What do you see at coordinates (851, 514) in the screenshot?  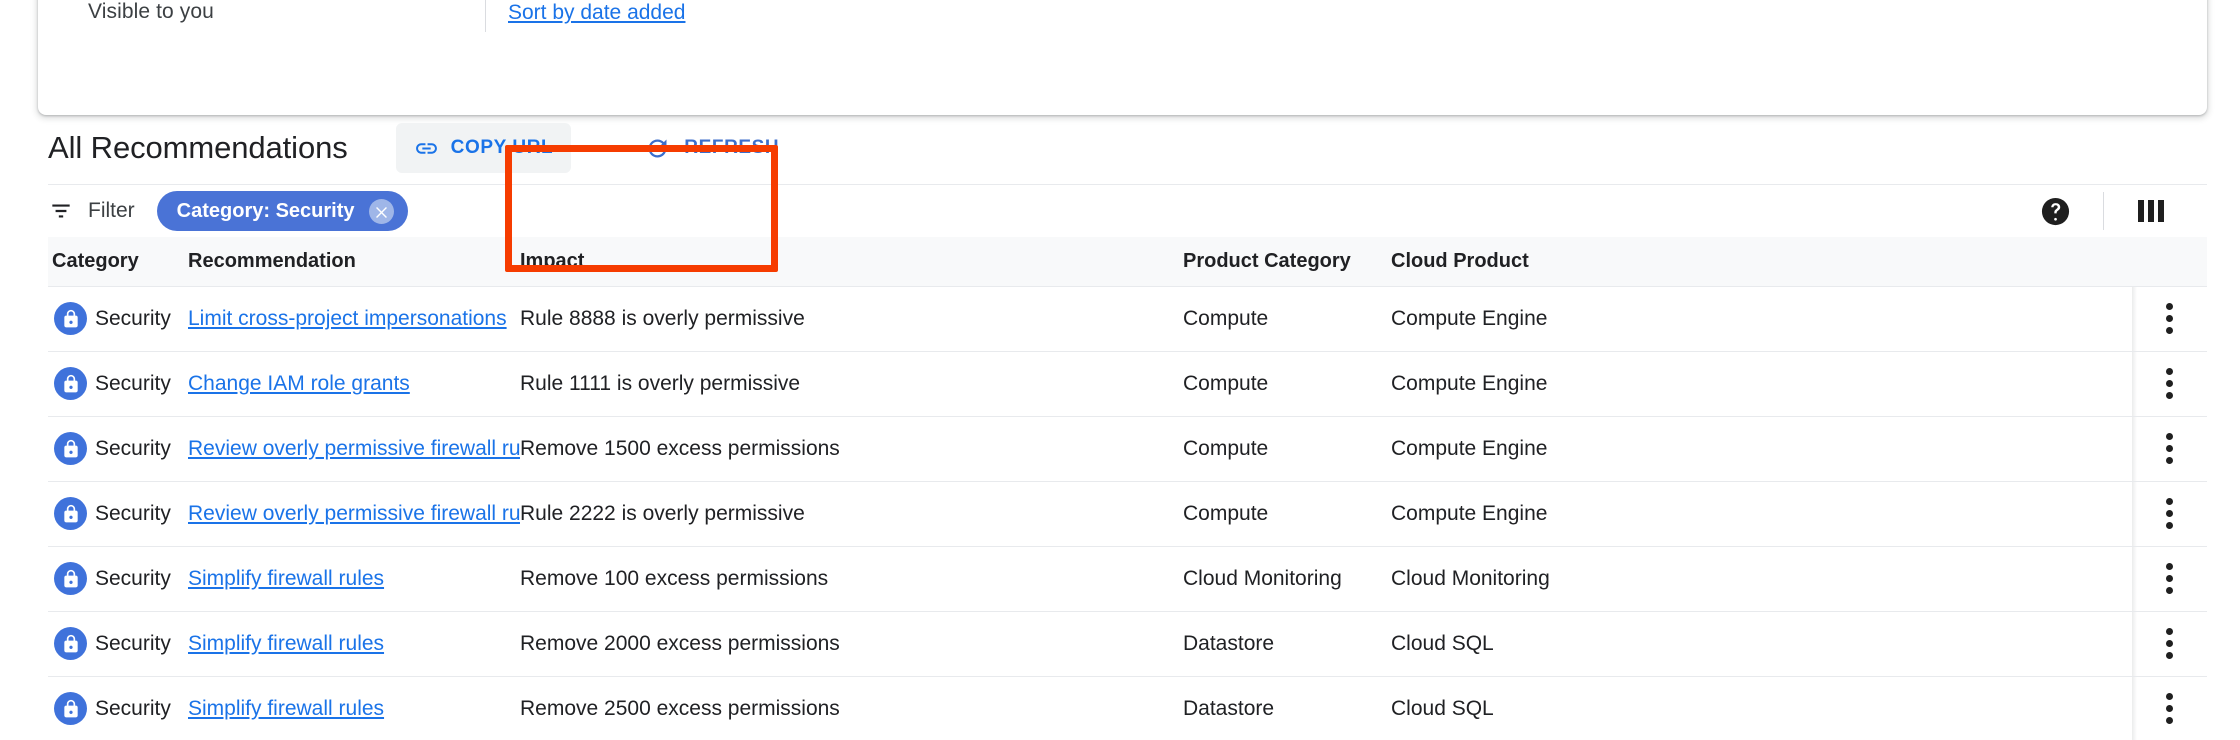 I see `cell-impact: Rule 2222 is overly permissive` at bounding box center [851, 514].